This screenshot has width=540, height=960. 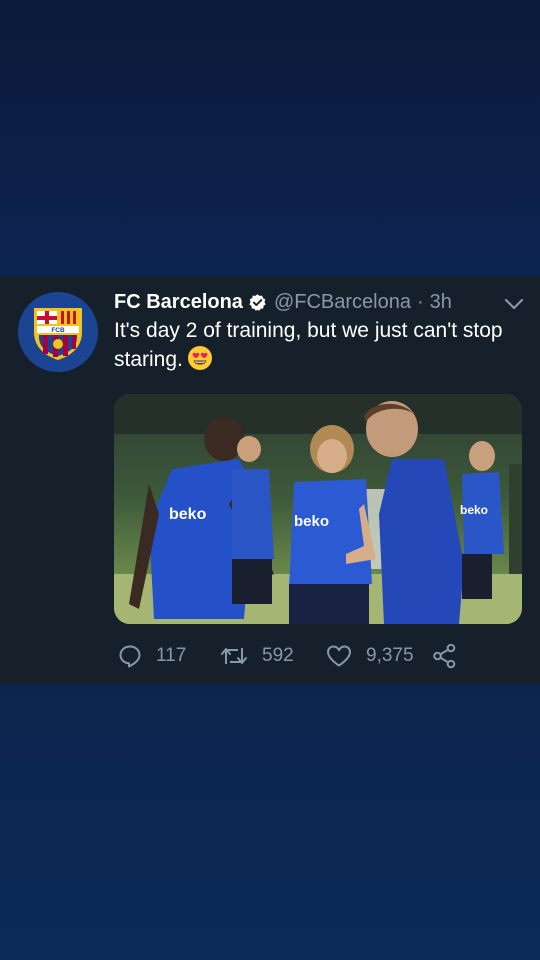 I want to click on reply-button: 117, so click(x=152, y=656).